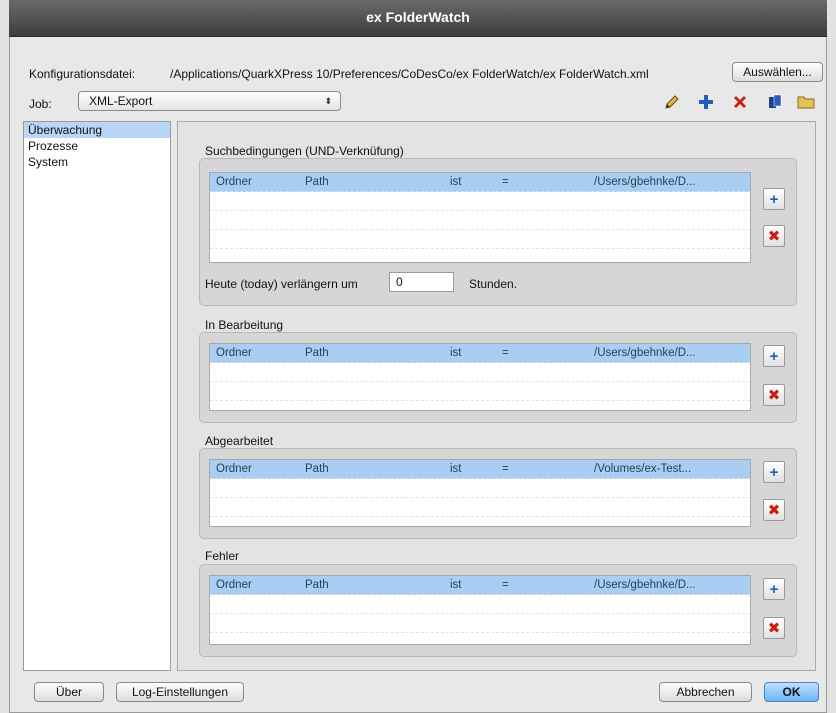 Image resolution: width=836 pixels, height=713 pixels. Describe the element at coordinates (180, 692) in the screenshot. I see `log-settings-button: Log-Einstellungen` at that location.